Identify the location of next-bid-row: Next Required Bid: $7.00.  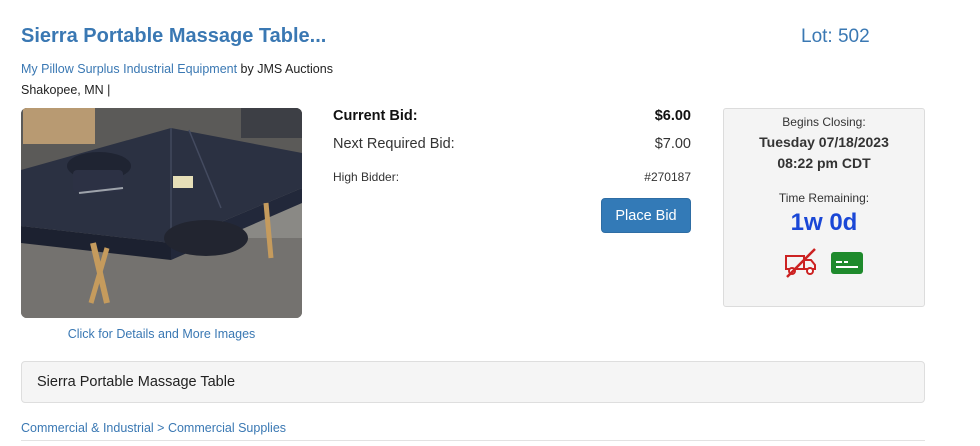
(512, 153).